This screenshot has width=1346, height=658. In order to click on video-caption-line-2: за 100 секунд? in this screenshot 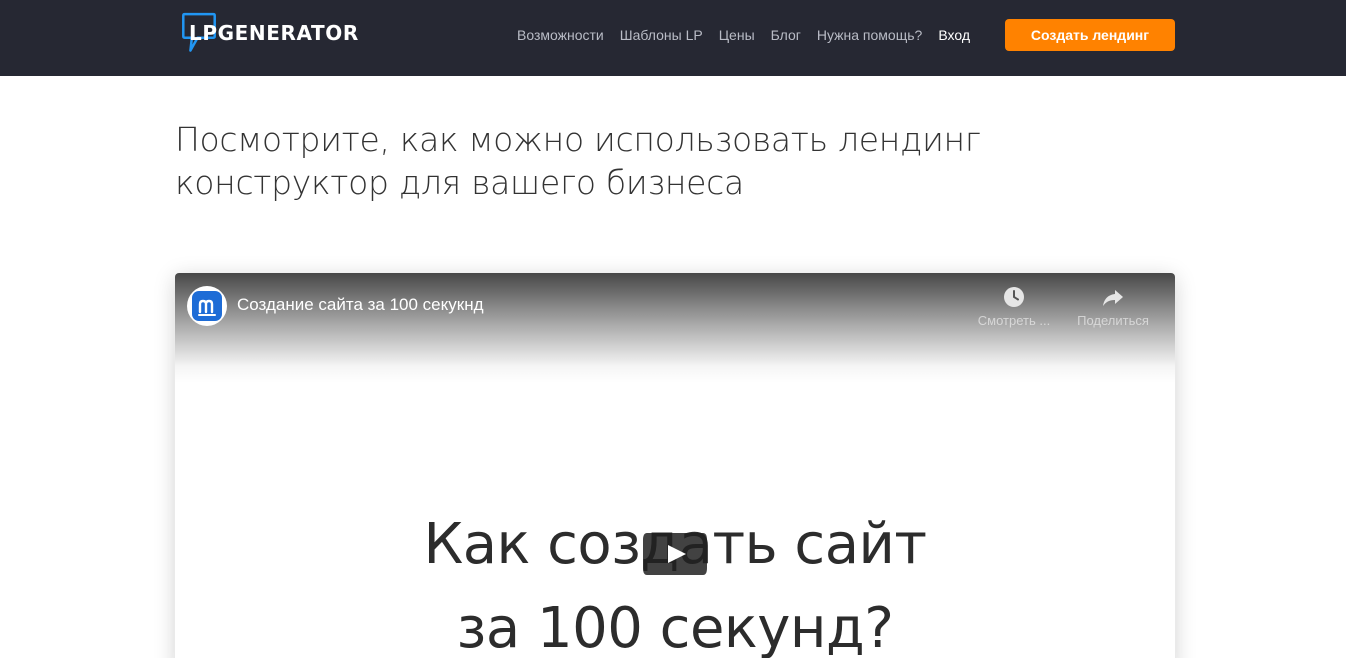, I will do `click(675, 627)`.